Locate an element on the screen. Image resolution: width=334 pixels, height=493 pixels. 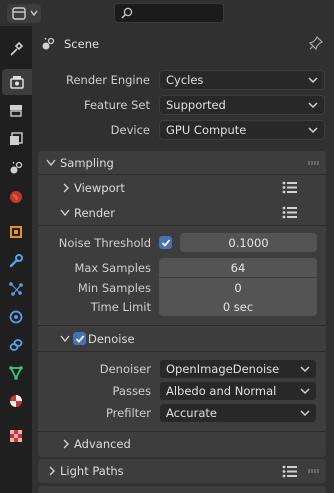
light-paths-title: Light Paths is located at coordinates (92, 471).